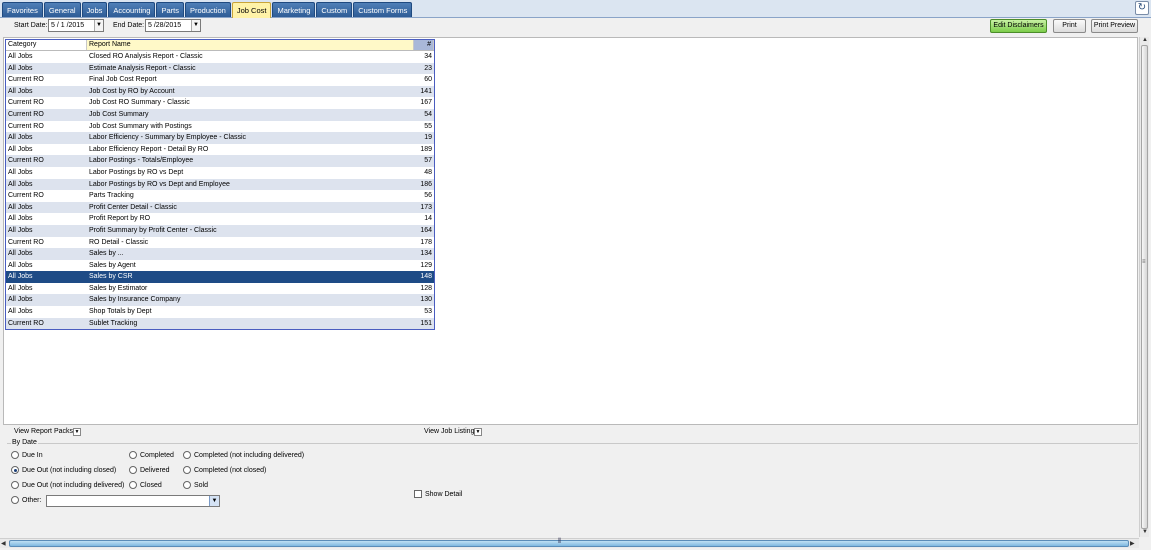 The height and width of the screenshot is (550, 1151). Describe the element at coordinates (1145, 532) in the screenshot. I see `scroll-down-icon: ▼` at that location.